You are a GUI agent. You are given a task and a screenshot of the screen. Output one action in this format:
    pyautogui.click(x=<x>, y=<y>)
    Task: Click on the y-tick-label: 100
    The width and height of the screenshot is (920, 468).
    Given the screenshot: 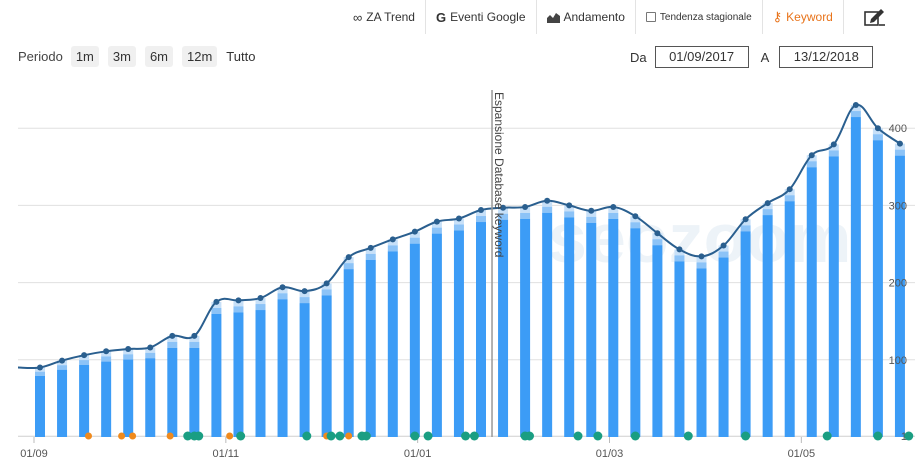 What is the action you would take?
    pyautogui.click(x=898, y=361)
    